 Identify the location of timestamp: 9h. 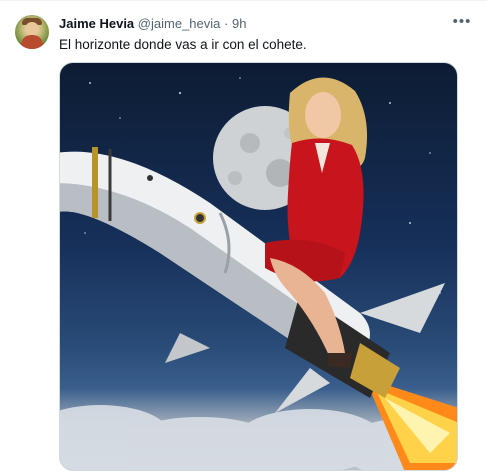
(239, 23).